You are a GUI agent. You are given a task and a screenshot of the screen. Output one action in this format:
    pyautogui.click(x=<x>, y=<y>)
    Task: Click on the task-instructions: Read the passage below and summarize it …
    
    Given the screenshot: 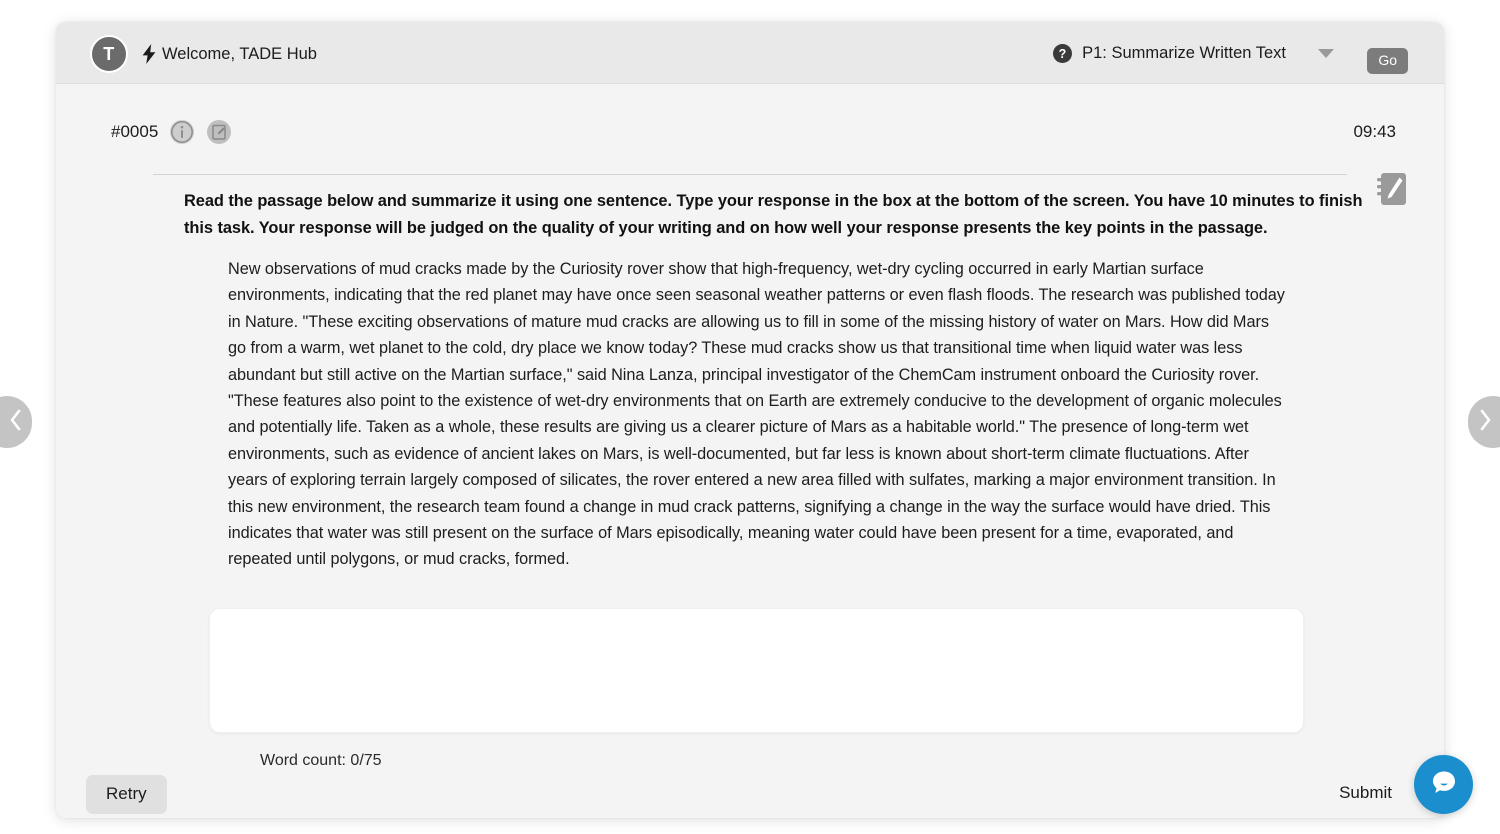 What is the action you would take?
    pyautogui.click(x=773, y=214)
    